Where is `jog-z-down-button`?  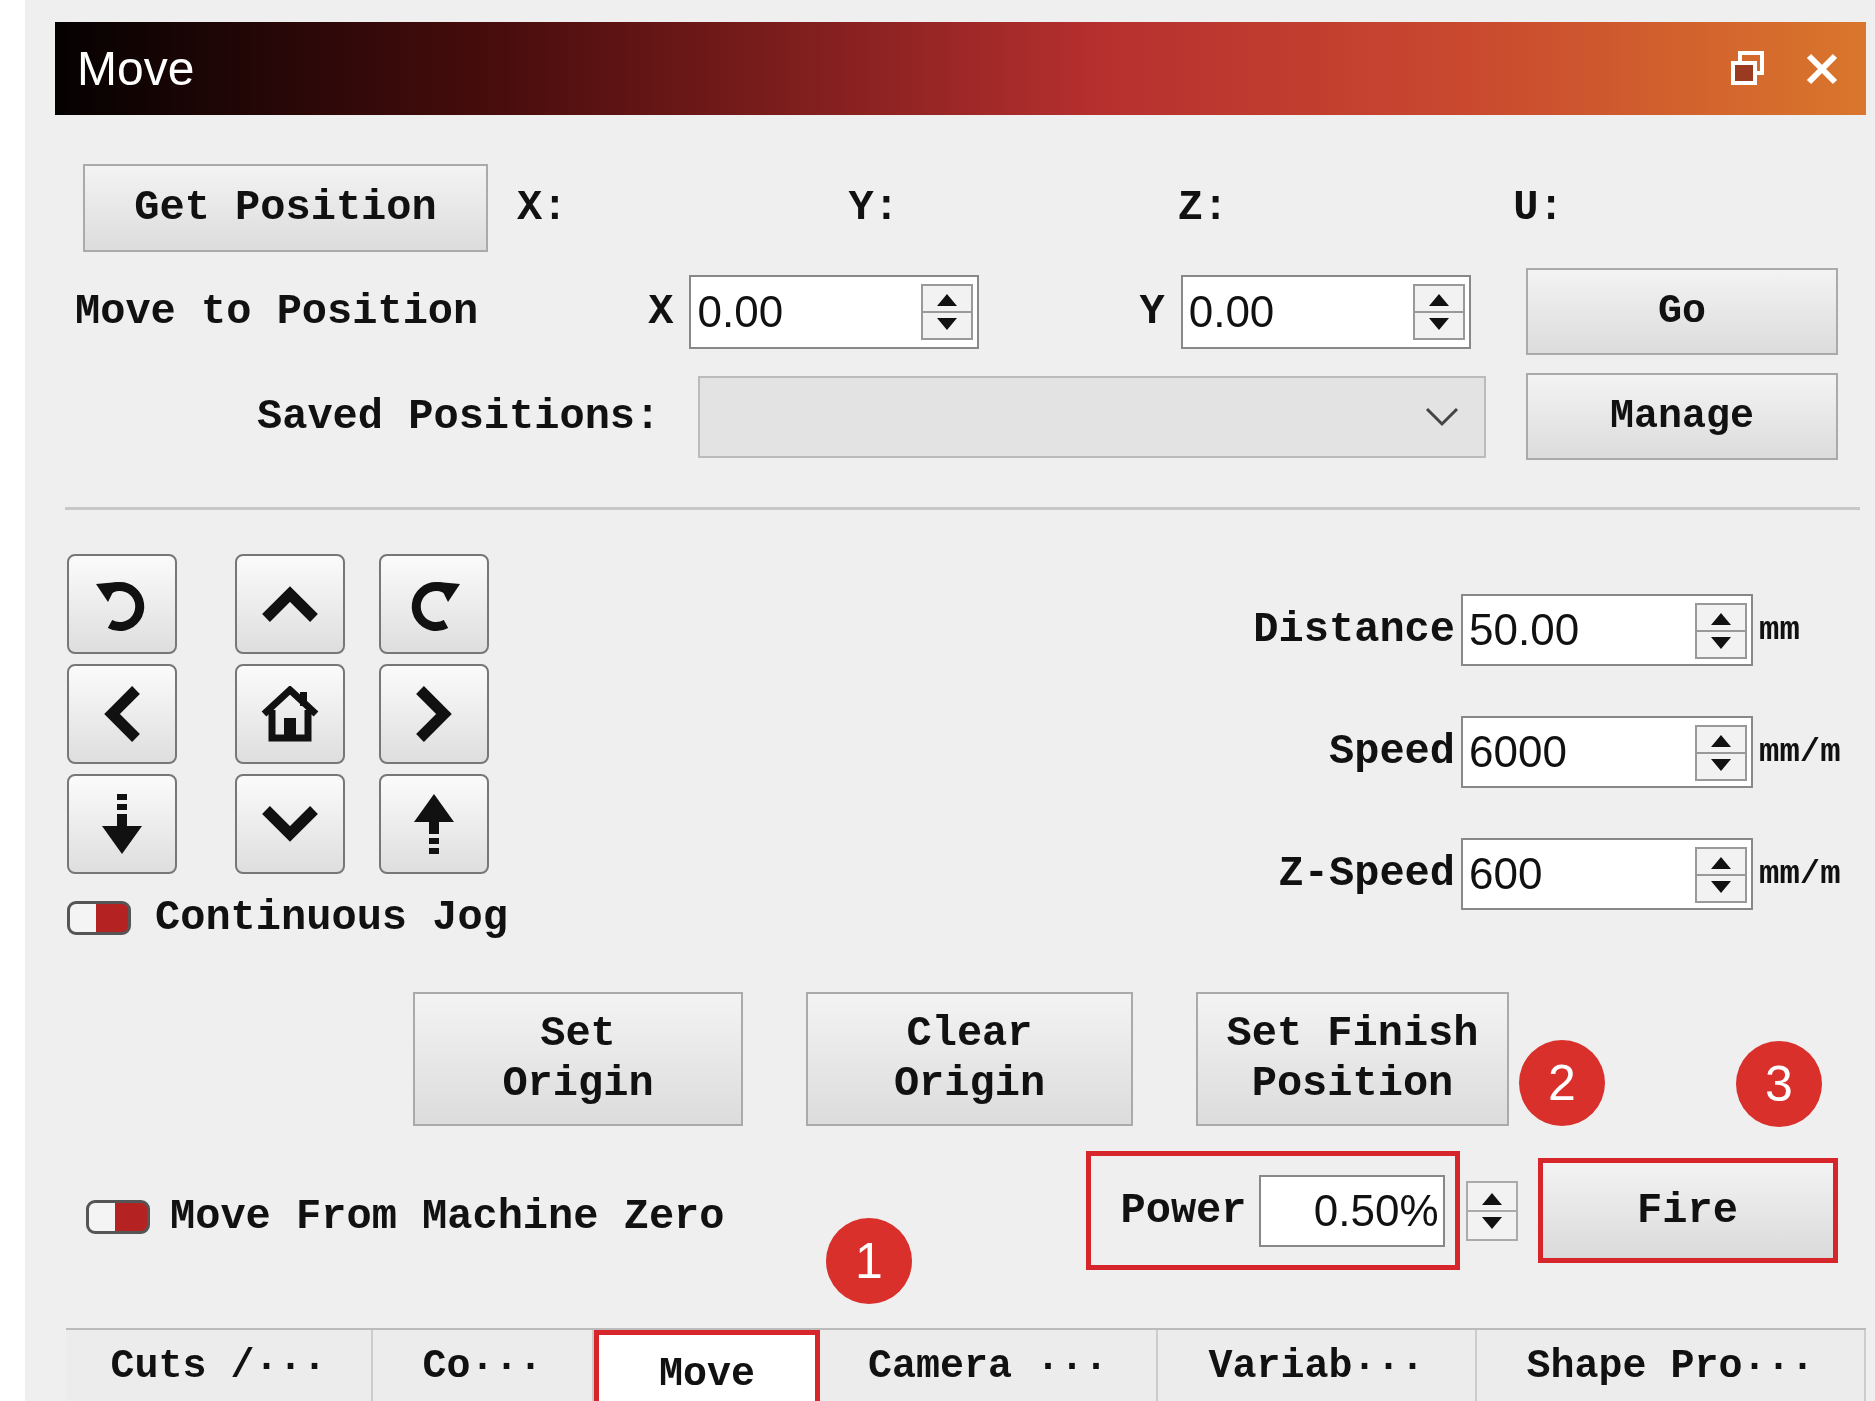 jog-z-down-button is located at coordinates (122, 824).